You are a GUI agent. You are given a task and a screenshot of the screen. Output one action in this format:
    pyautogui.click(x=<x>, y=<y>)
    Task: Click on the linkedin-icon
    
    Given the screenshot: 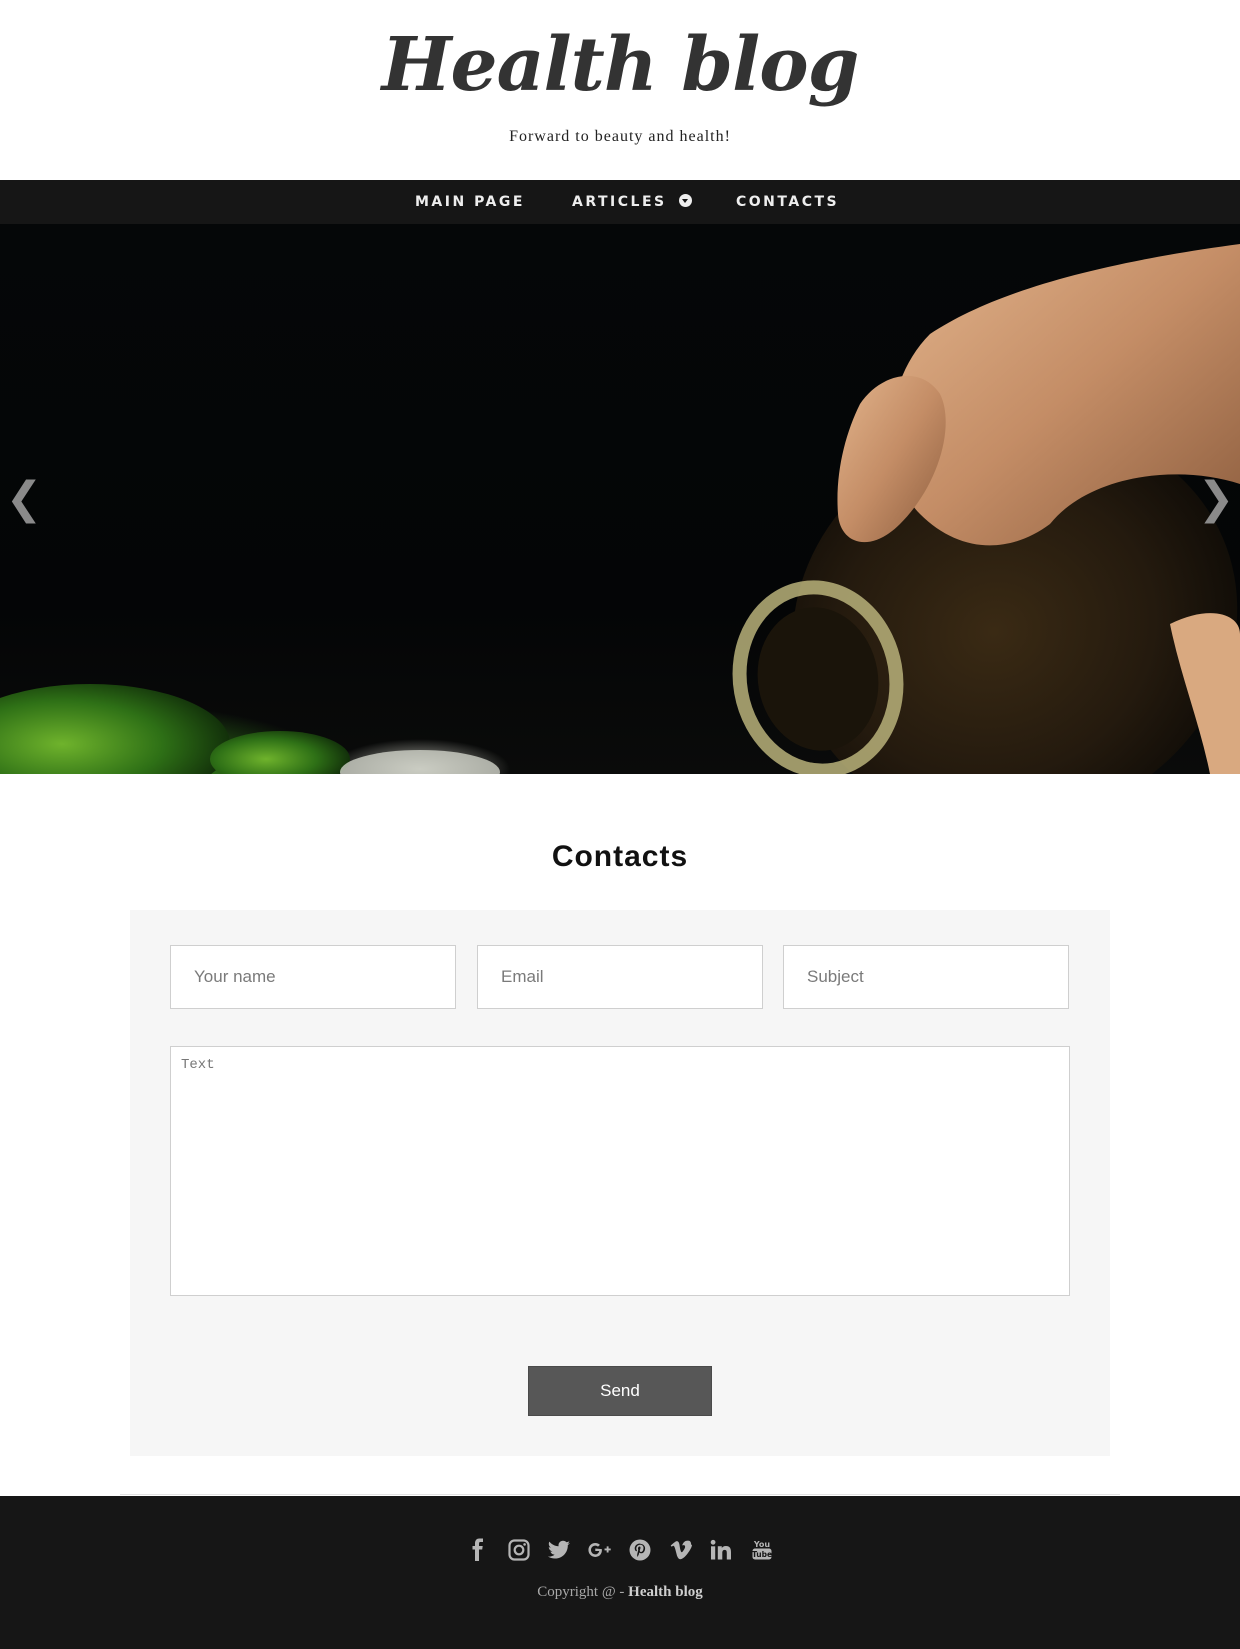 What is the action you would take?
    pyautogui.click(x=721, y=1550)
    